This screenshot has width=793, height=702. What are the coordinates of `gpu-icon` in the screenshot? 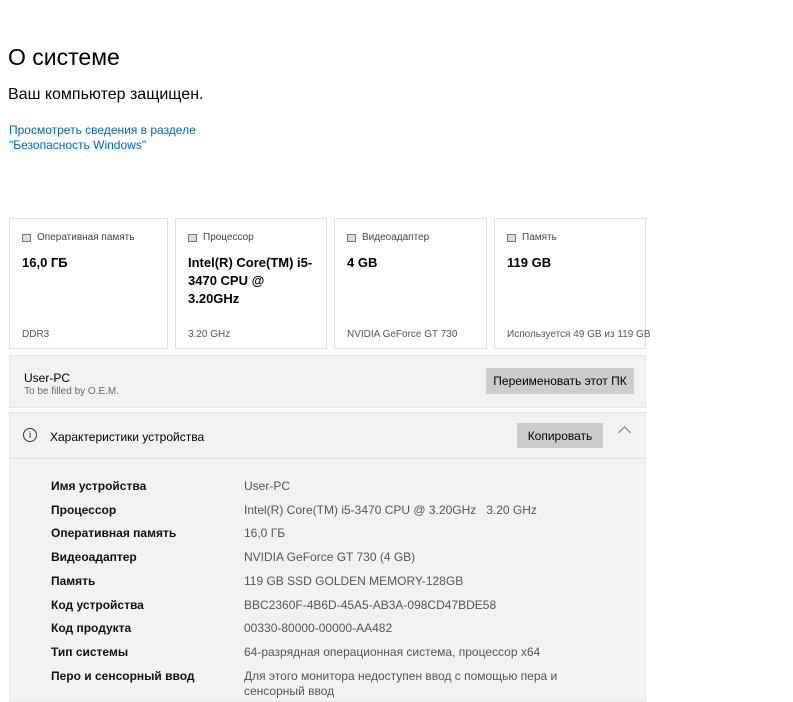 It's located at (351, 237).